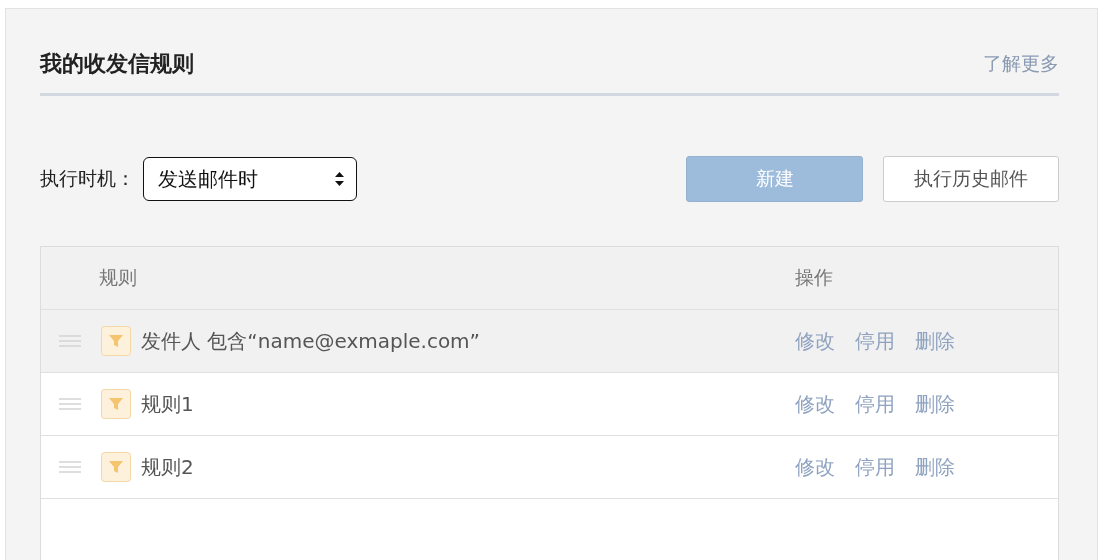  I want to click on history-button: 执行历史邮件, so click(971, 179).